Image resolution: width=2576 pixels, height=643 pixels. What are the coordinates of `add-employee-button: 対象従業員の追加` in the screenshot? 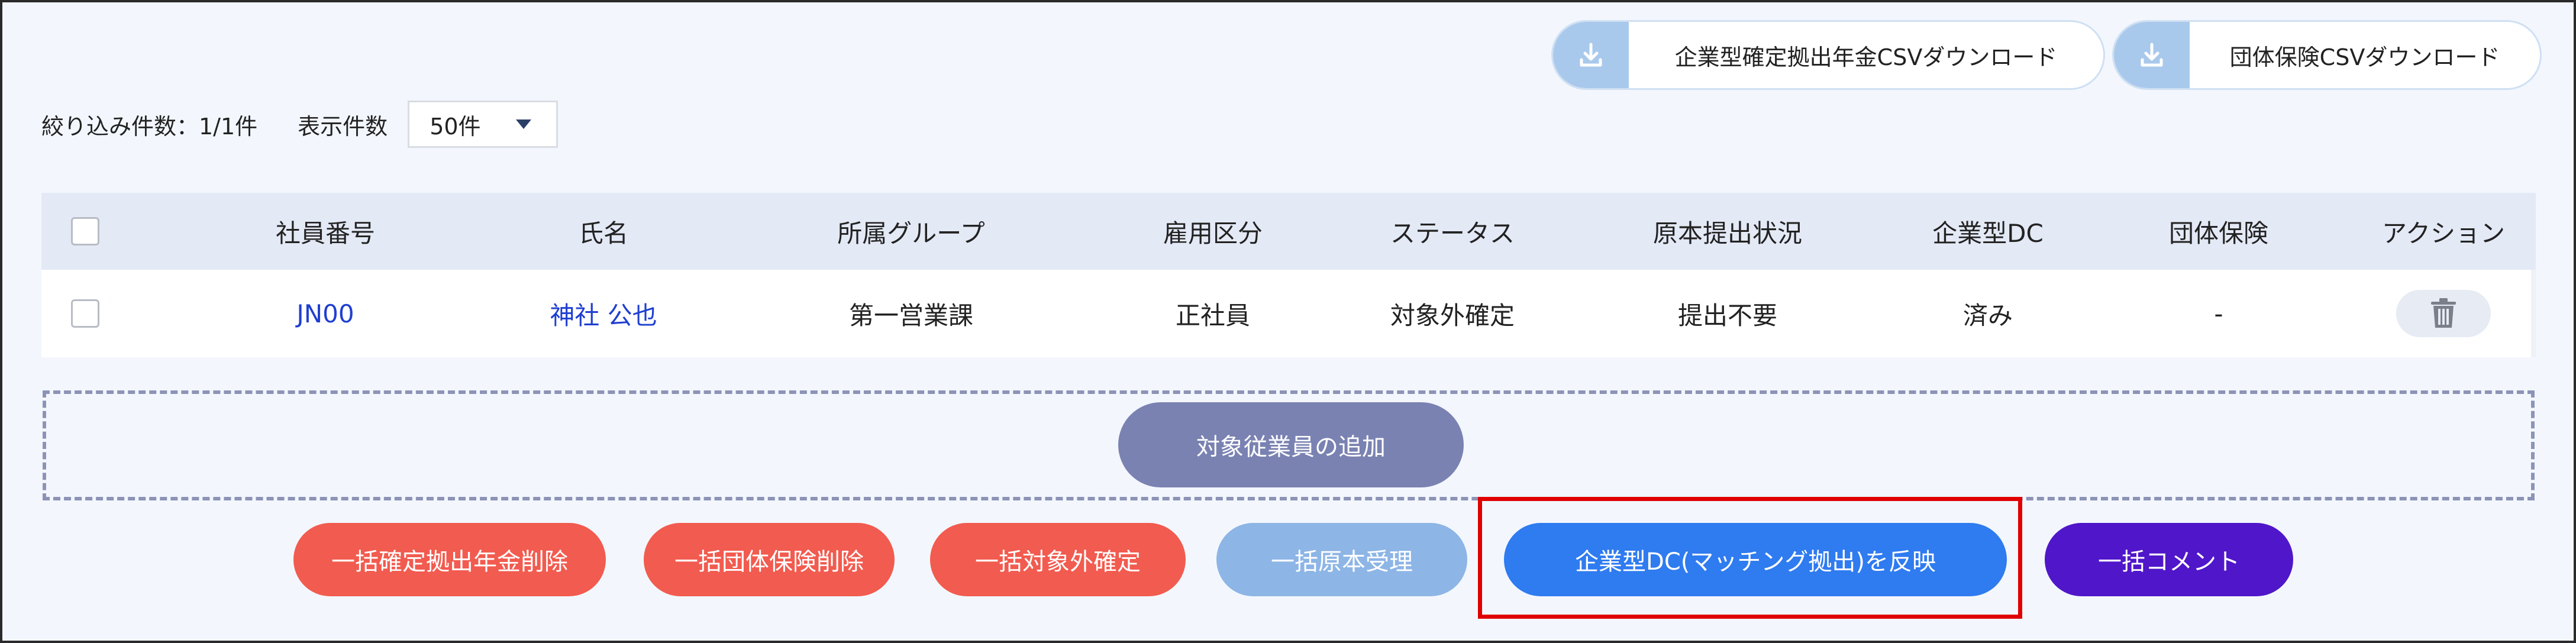 It's located at (1291, 444).